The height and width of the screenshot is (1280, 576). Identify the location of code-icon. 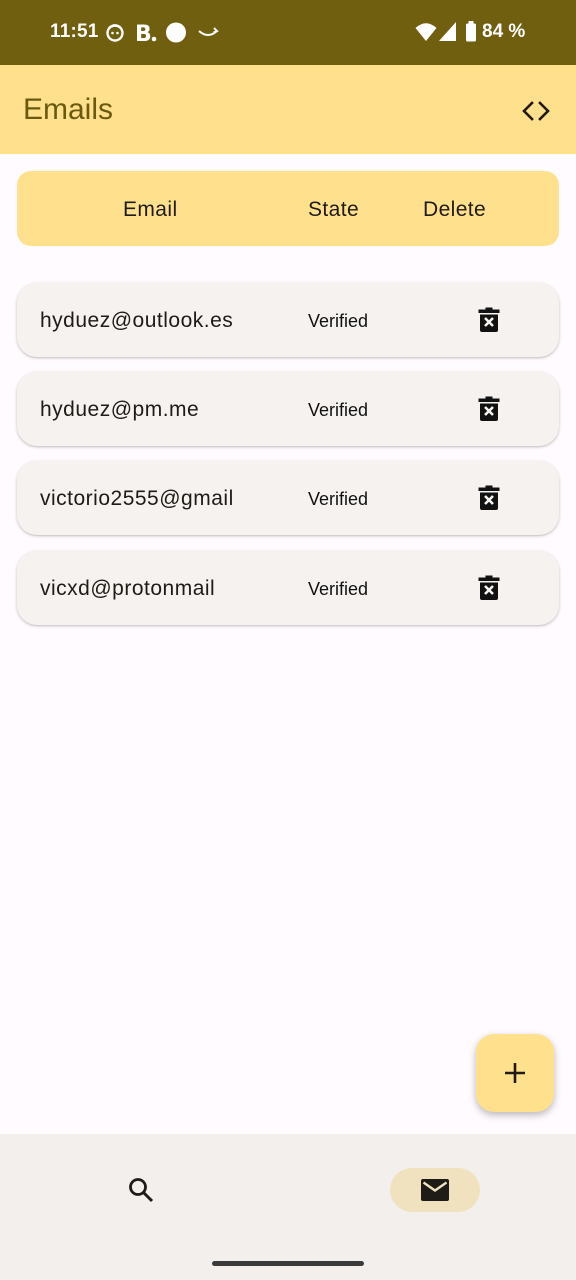
(536, 111).